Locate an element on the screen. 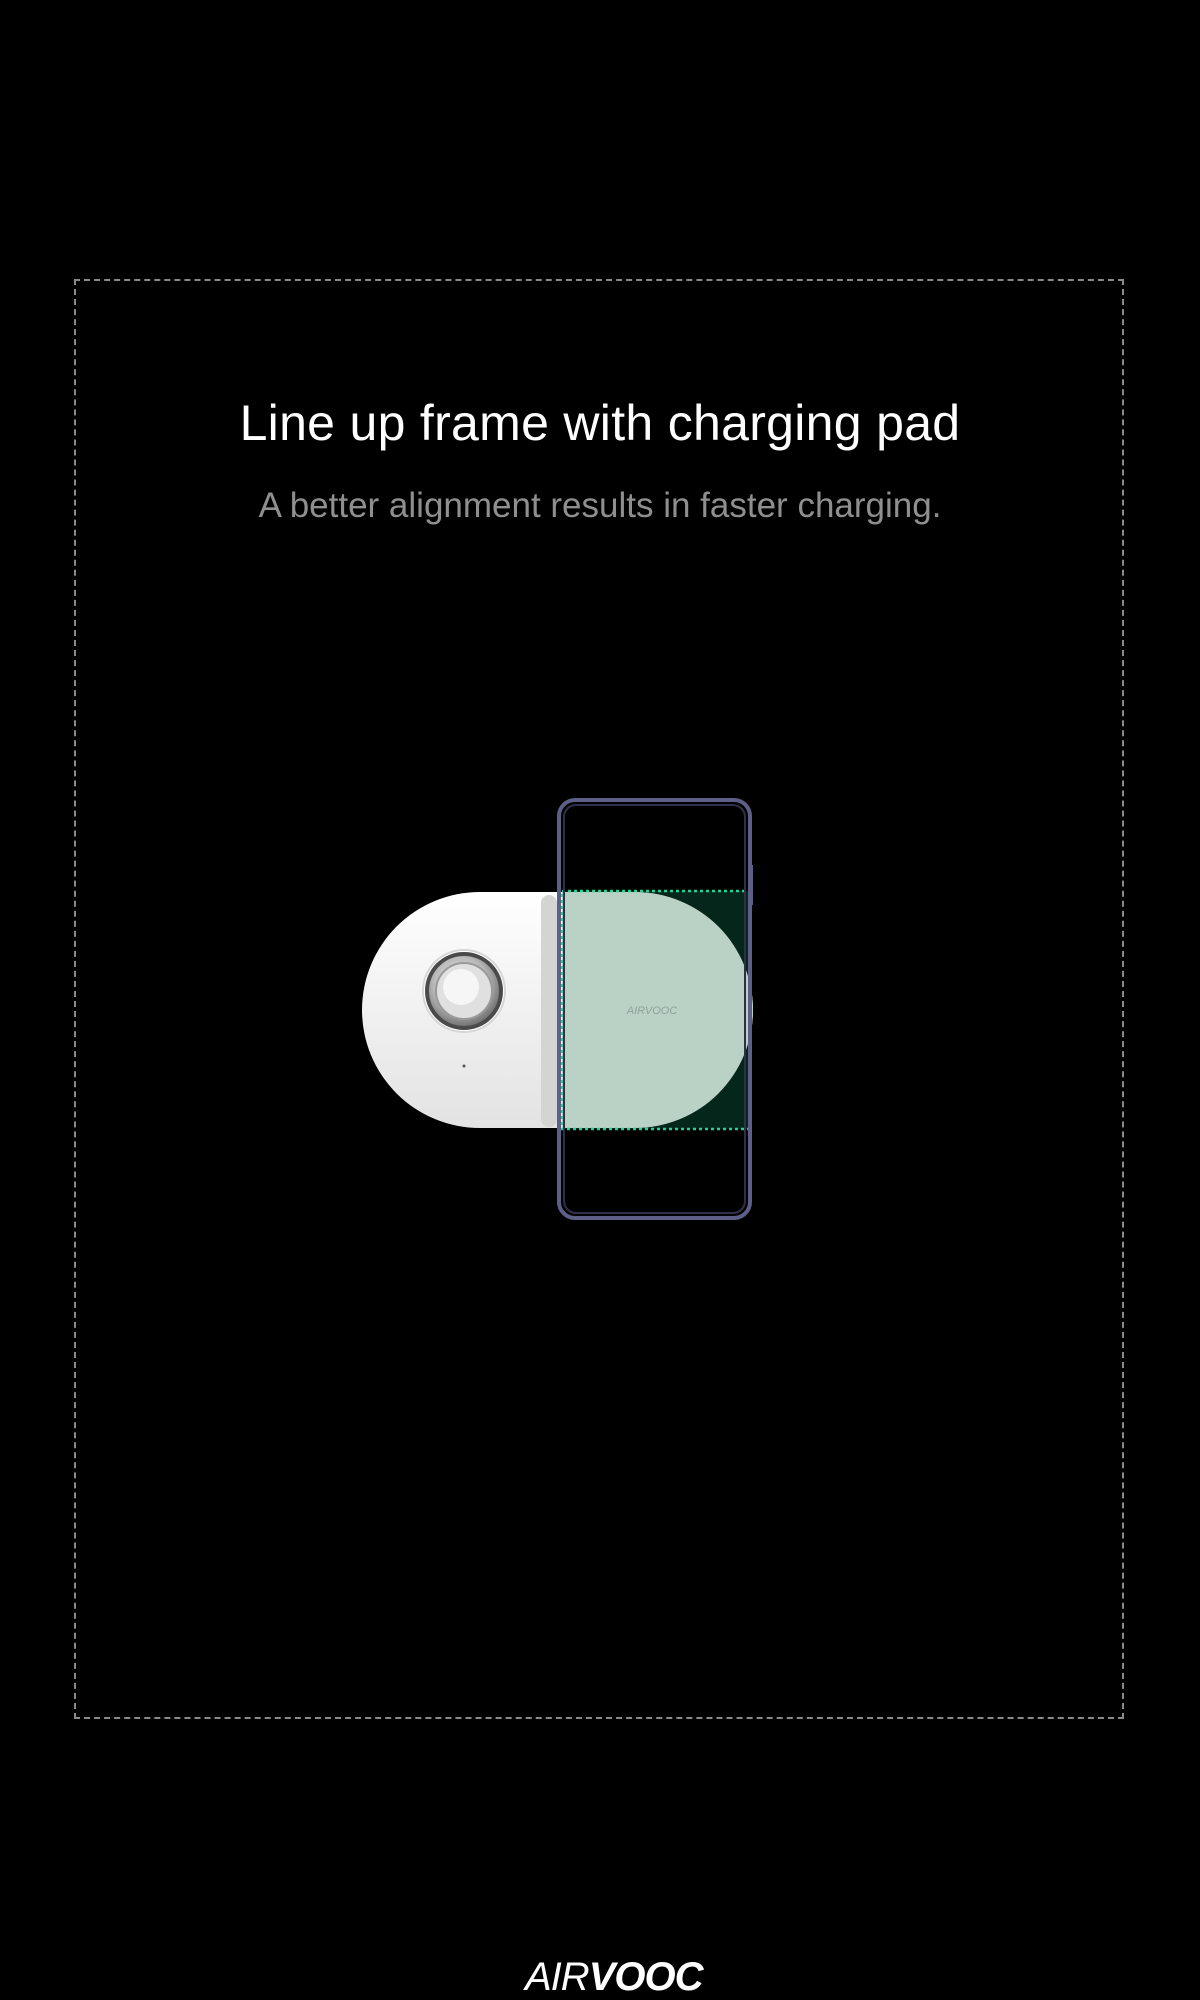 This screenshot has width=1200, height=2000. status-led is located at coordinates (464, 1066).